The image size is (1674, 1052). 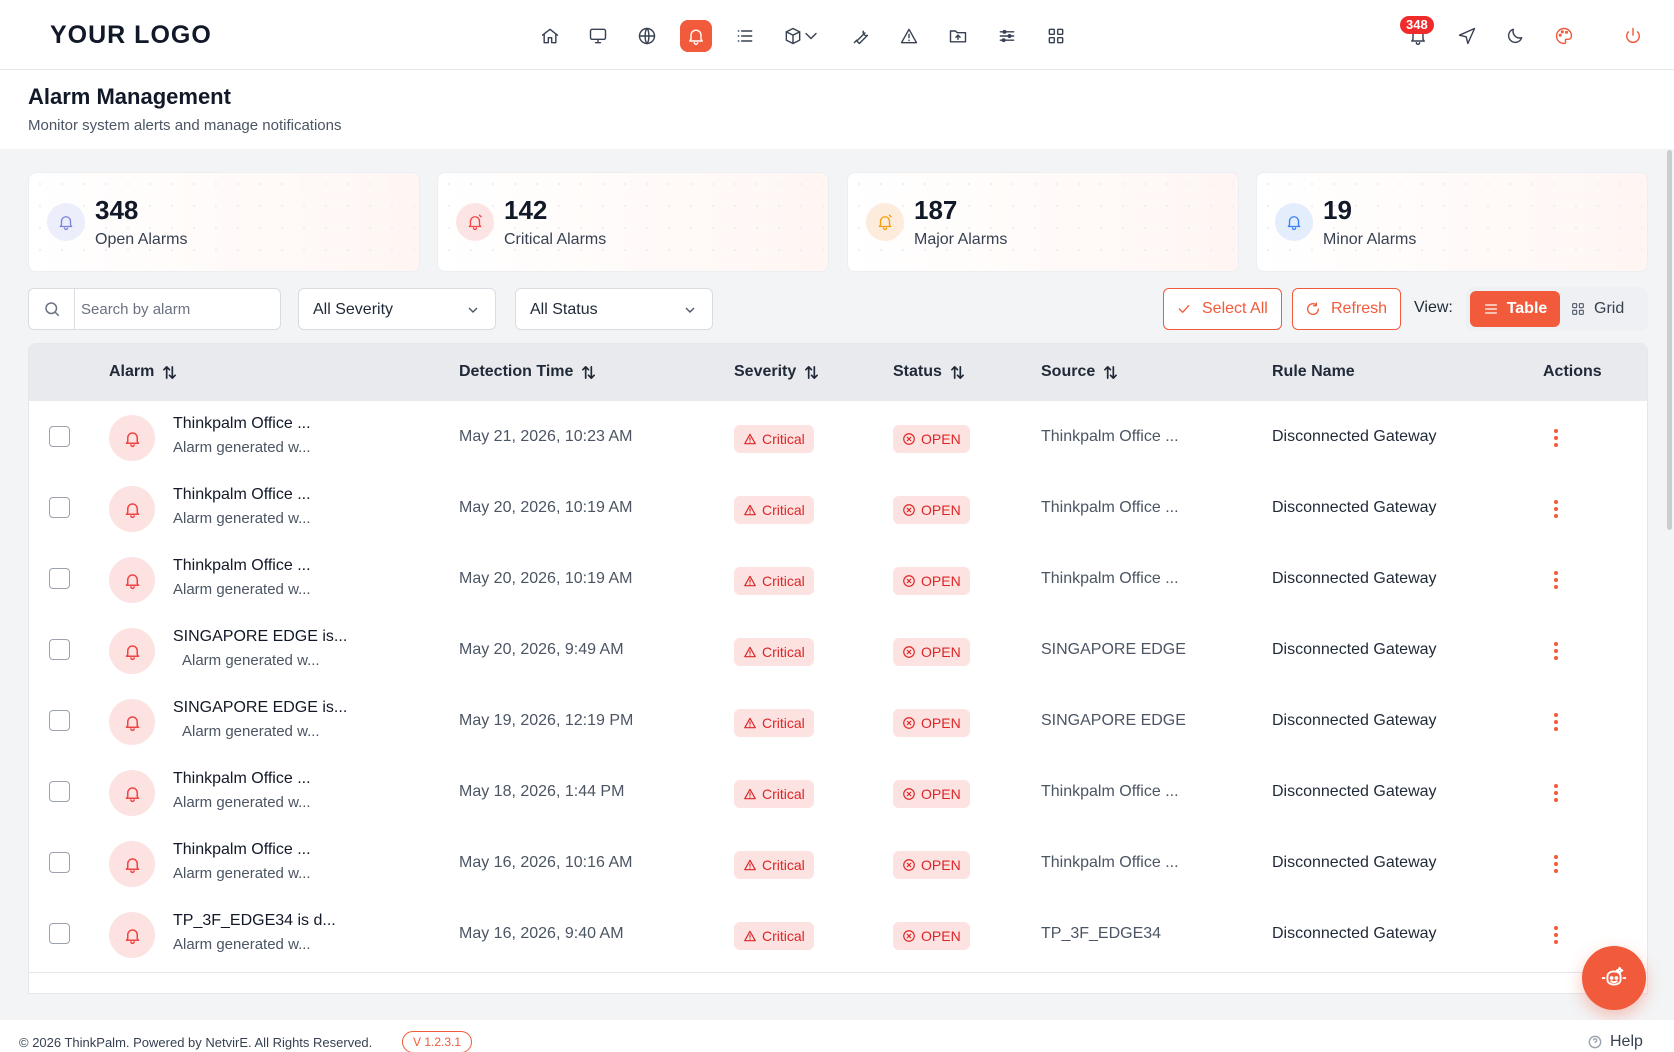 What do you see at coordinates (1113, 649) in the screenshot?
I see `source-cell: SINGAPORE EDGE` at bounding box center [1113, 649].